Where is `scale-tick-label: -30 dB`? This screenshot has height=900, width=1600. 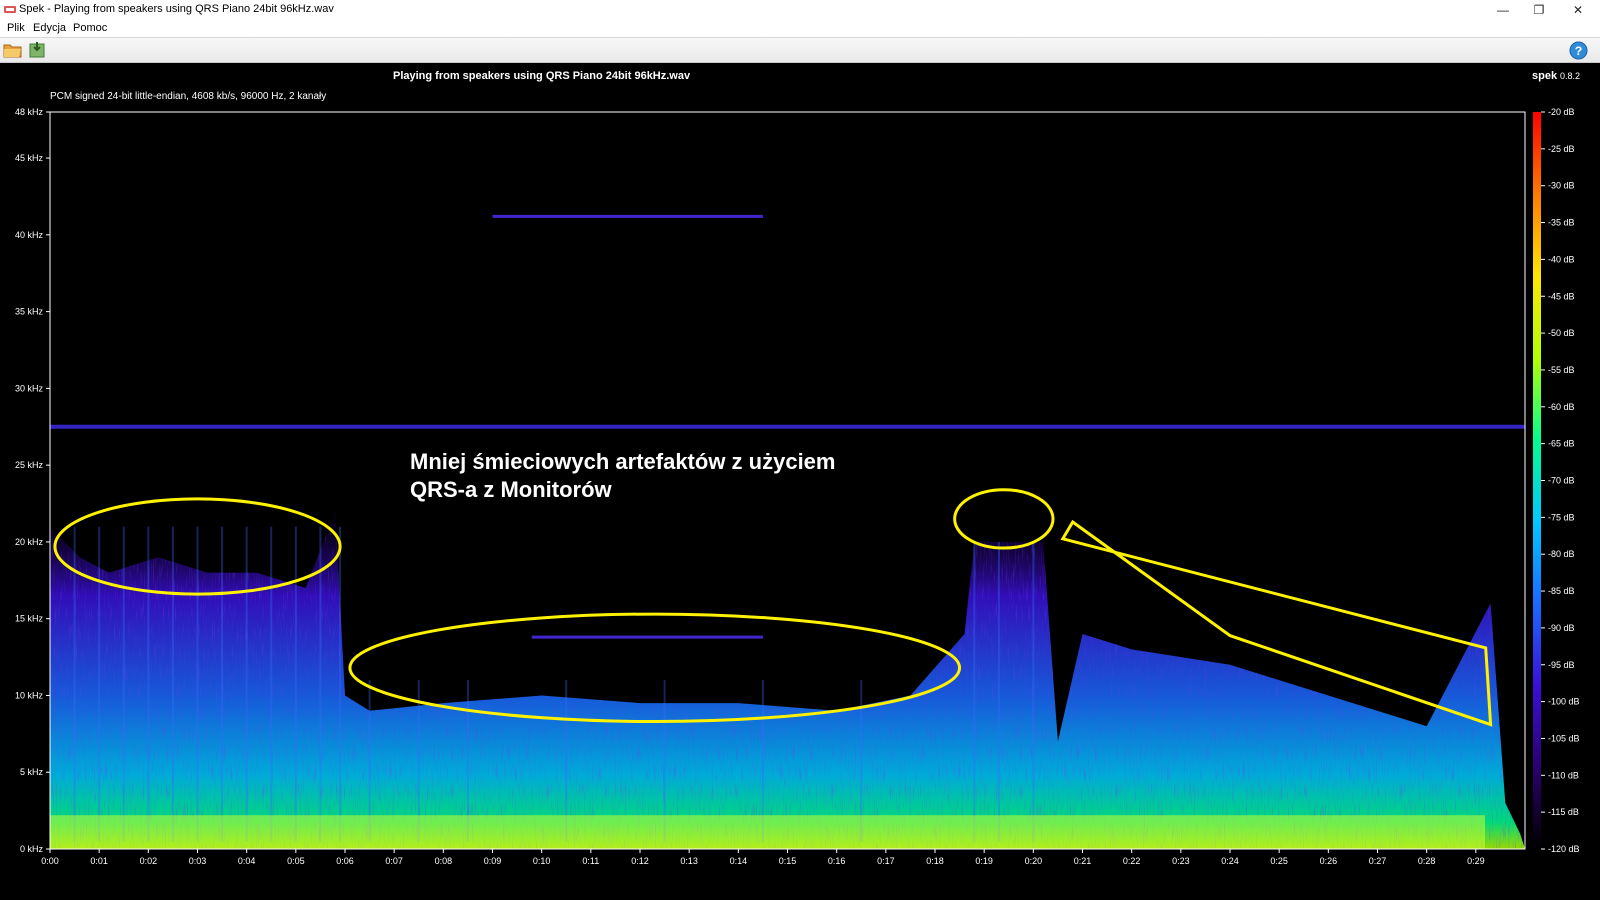 scale-tick-label: -30 dB is located at coordinates (1561, 186).